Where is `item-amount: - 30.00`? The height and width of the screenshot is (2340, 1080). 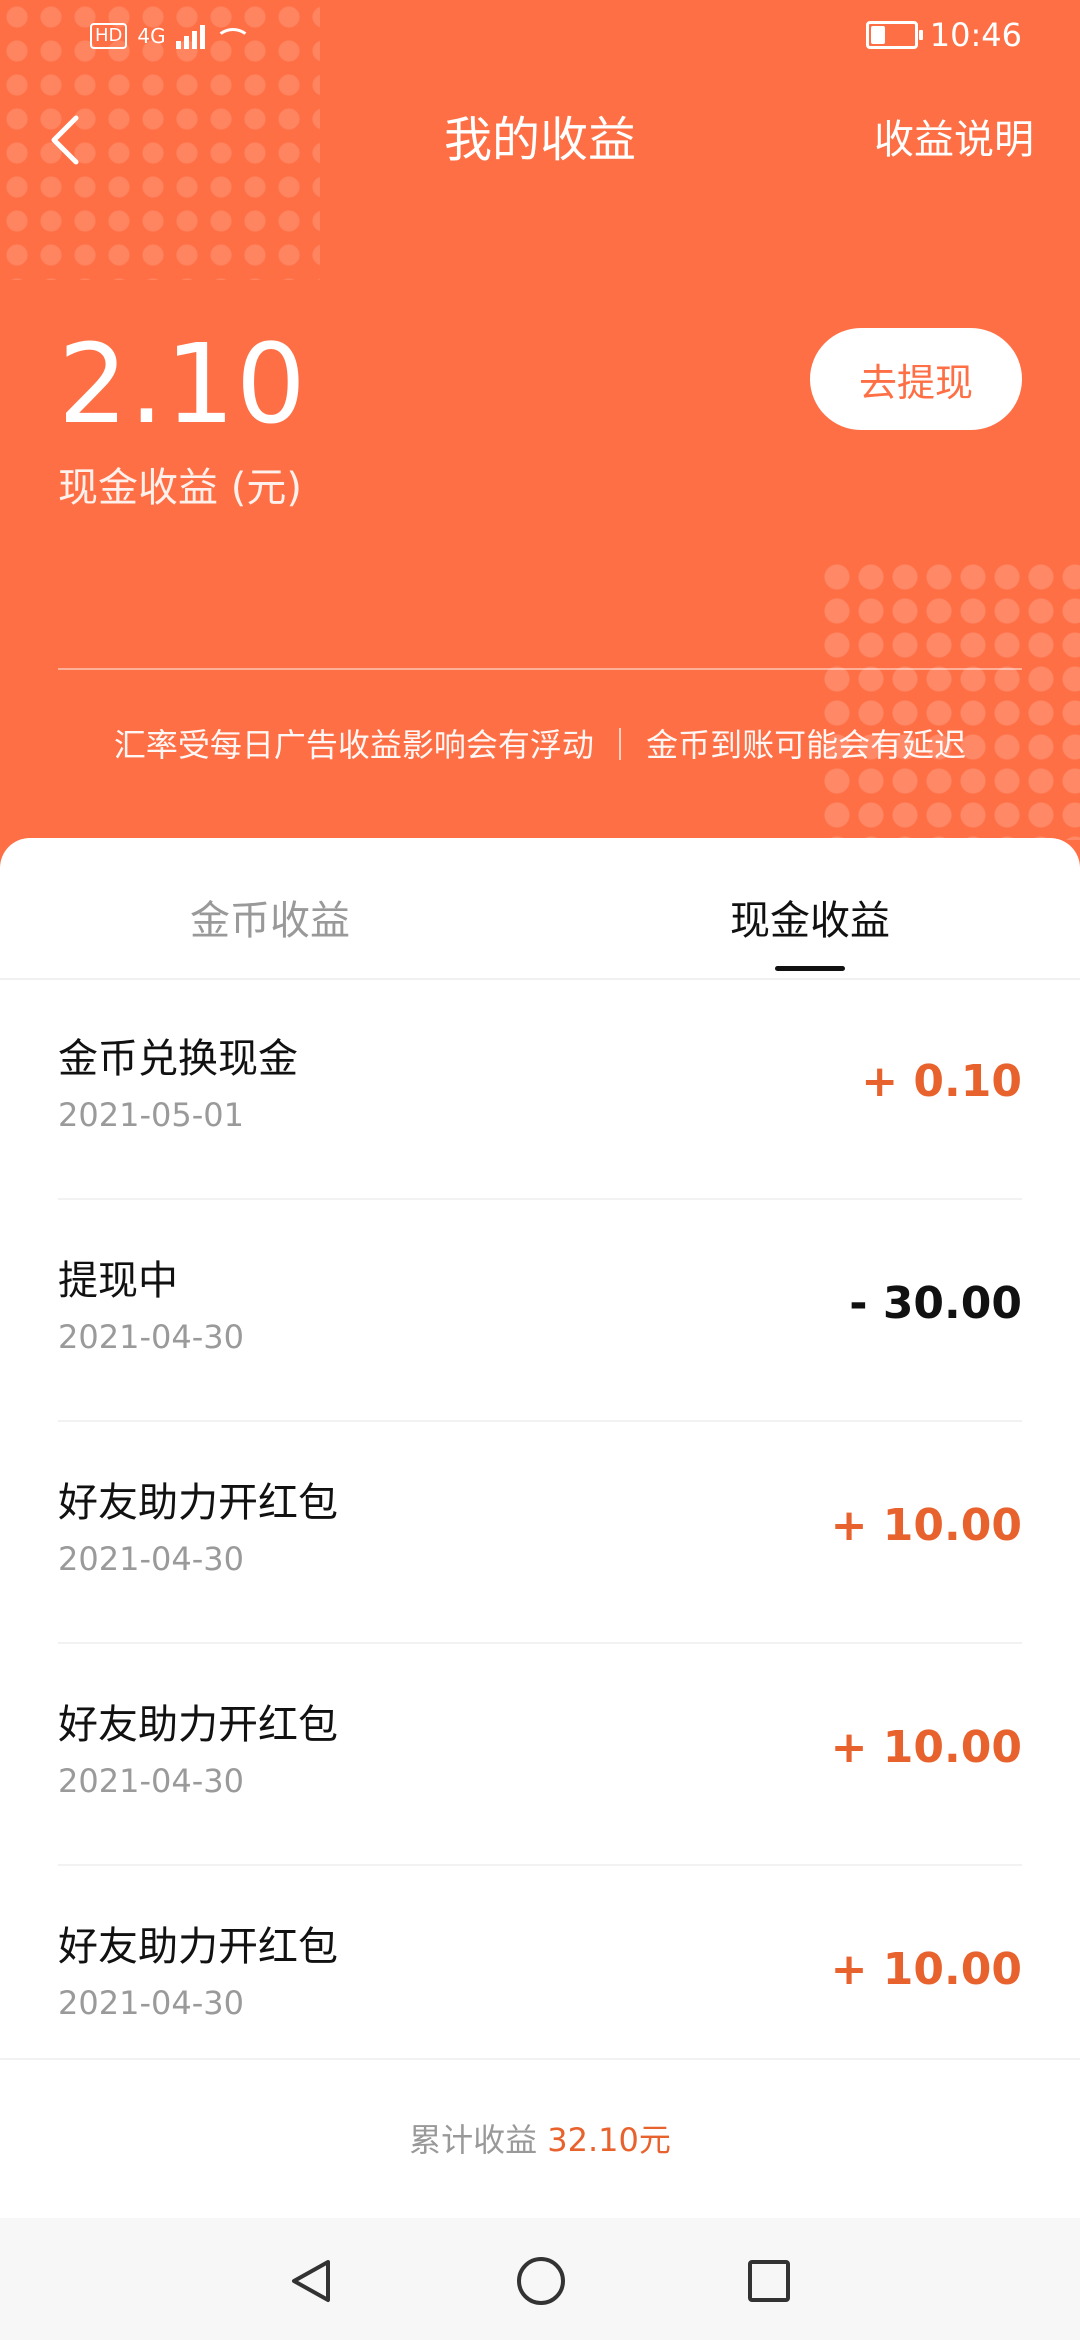
item-amount: - 30.00 is located at coordinates (935, 1303).